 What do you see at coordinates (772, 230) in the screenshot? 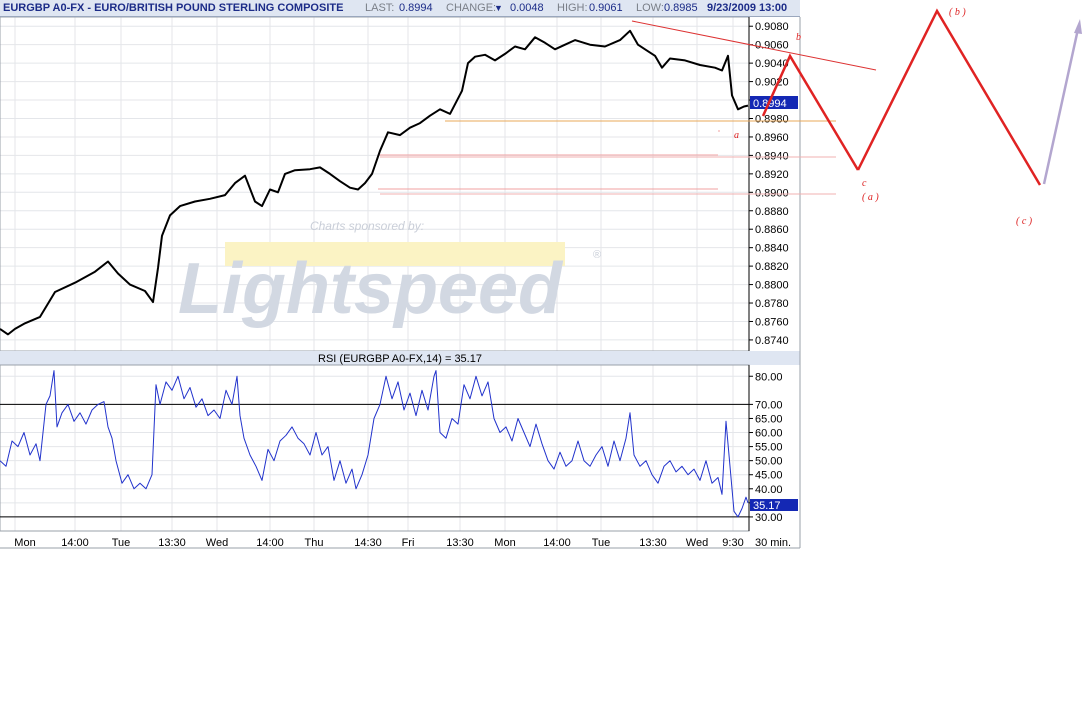
I see `y-tick-label: 0.8860` at bounding box center [772, 230].